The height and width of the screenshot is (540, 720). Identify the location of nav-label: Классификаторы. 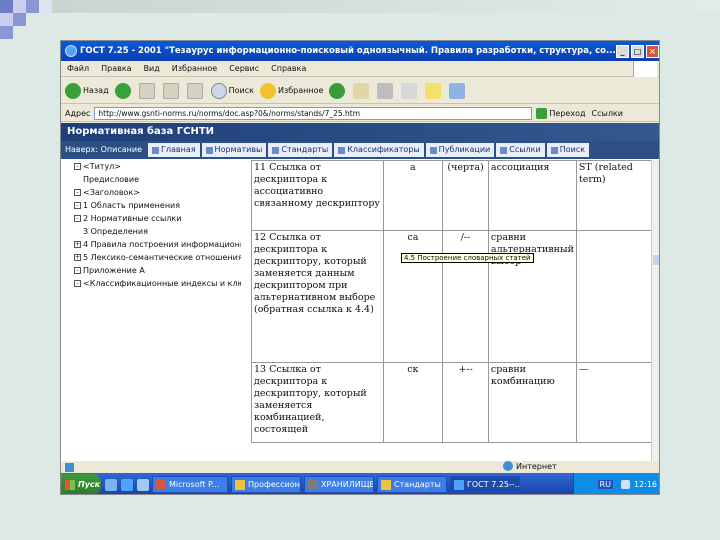
(383, 149).